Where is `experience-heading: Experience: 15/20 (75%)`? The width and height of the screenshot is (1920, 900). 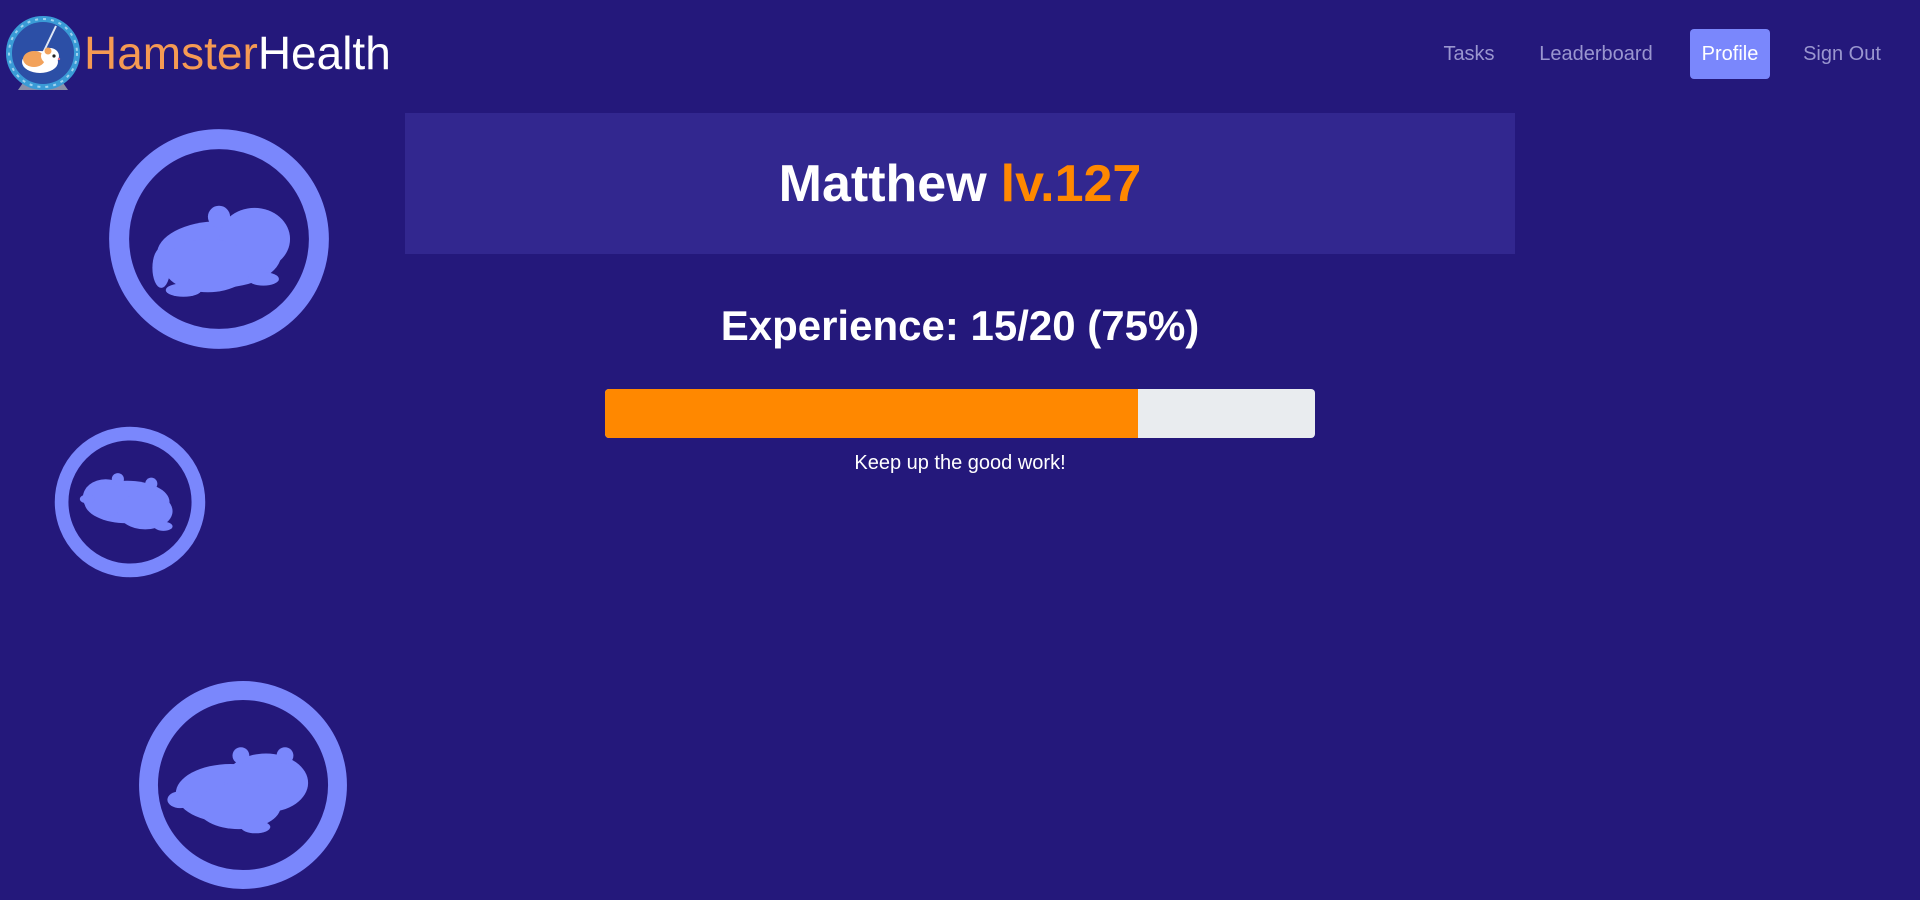
experience-heading: Experience: 15/20 (75%) is located at coordinates (960, 325).